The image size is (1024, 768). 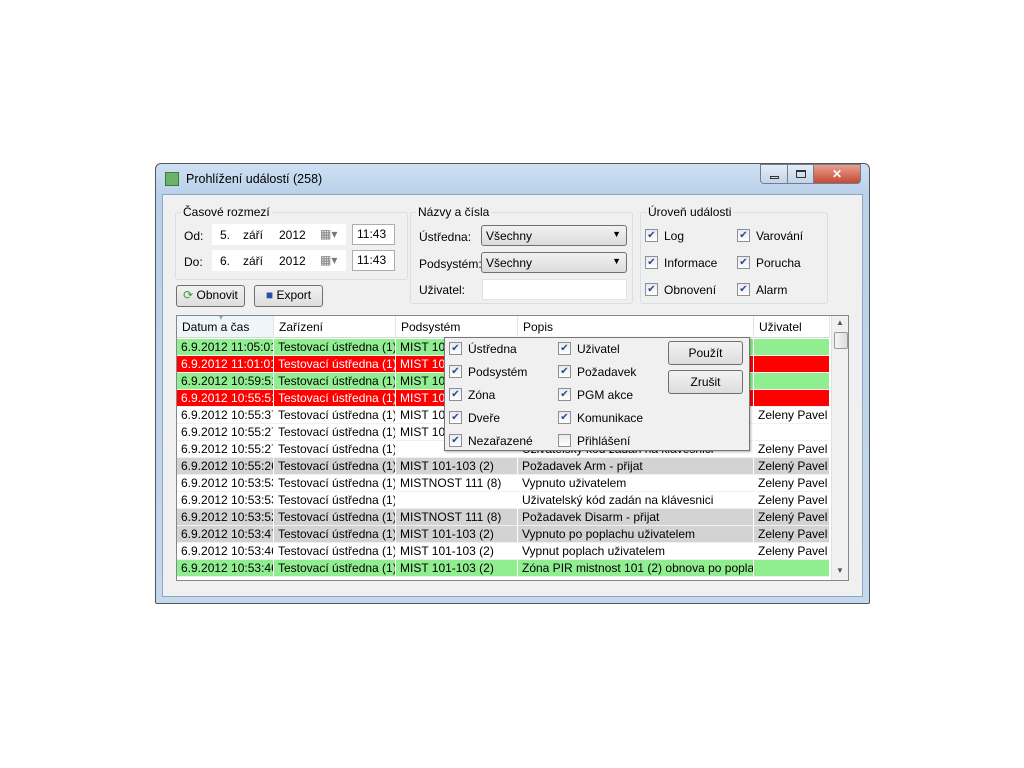 What do you see at coordinates (800, 174) in the screenshot?
I see `maximize-button` at bounding box center [800, 174].